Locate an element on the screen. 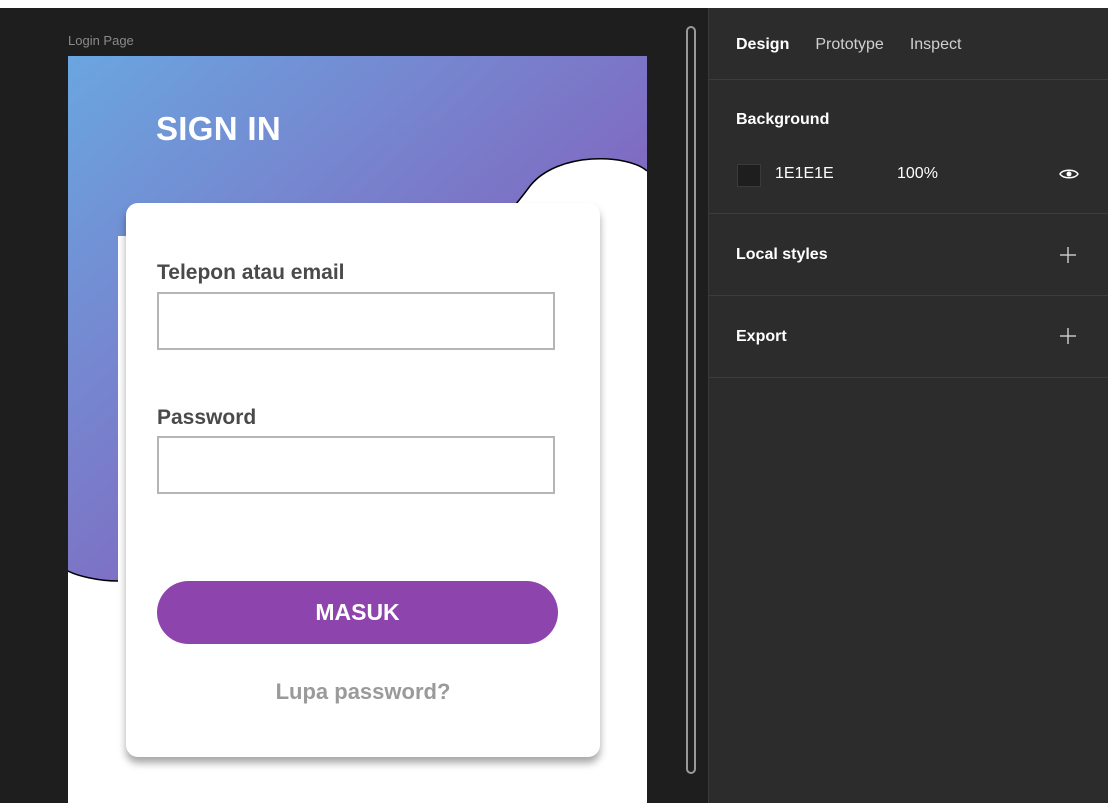 This screenshot has width=1108, height=803. password-label: Password is located at coordinates (207, 417).